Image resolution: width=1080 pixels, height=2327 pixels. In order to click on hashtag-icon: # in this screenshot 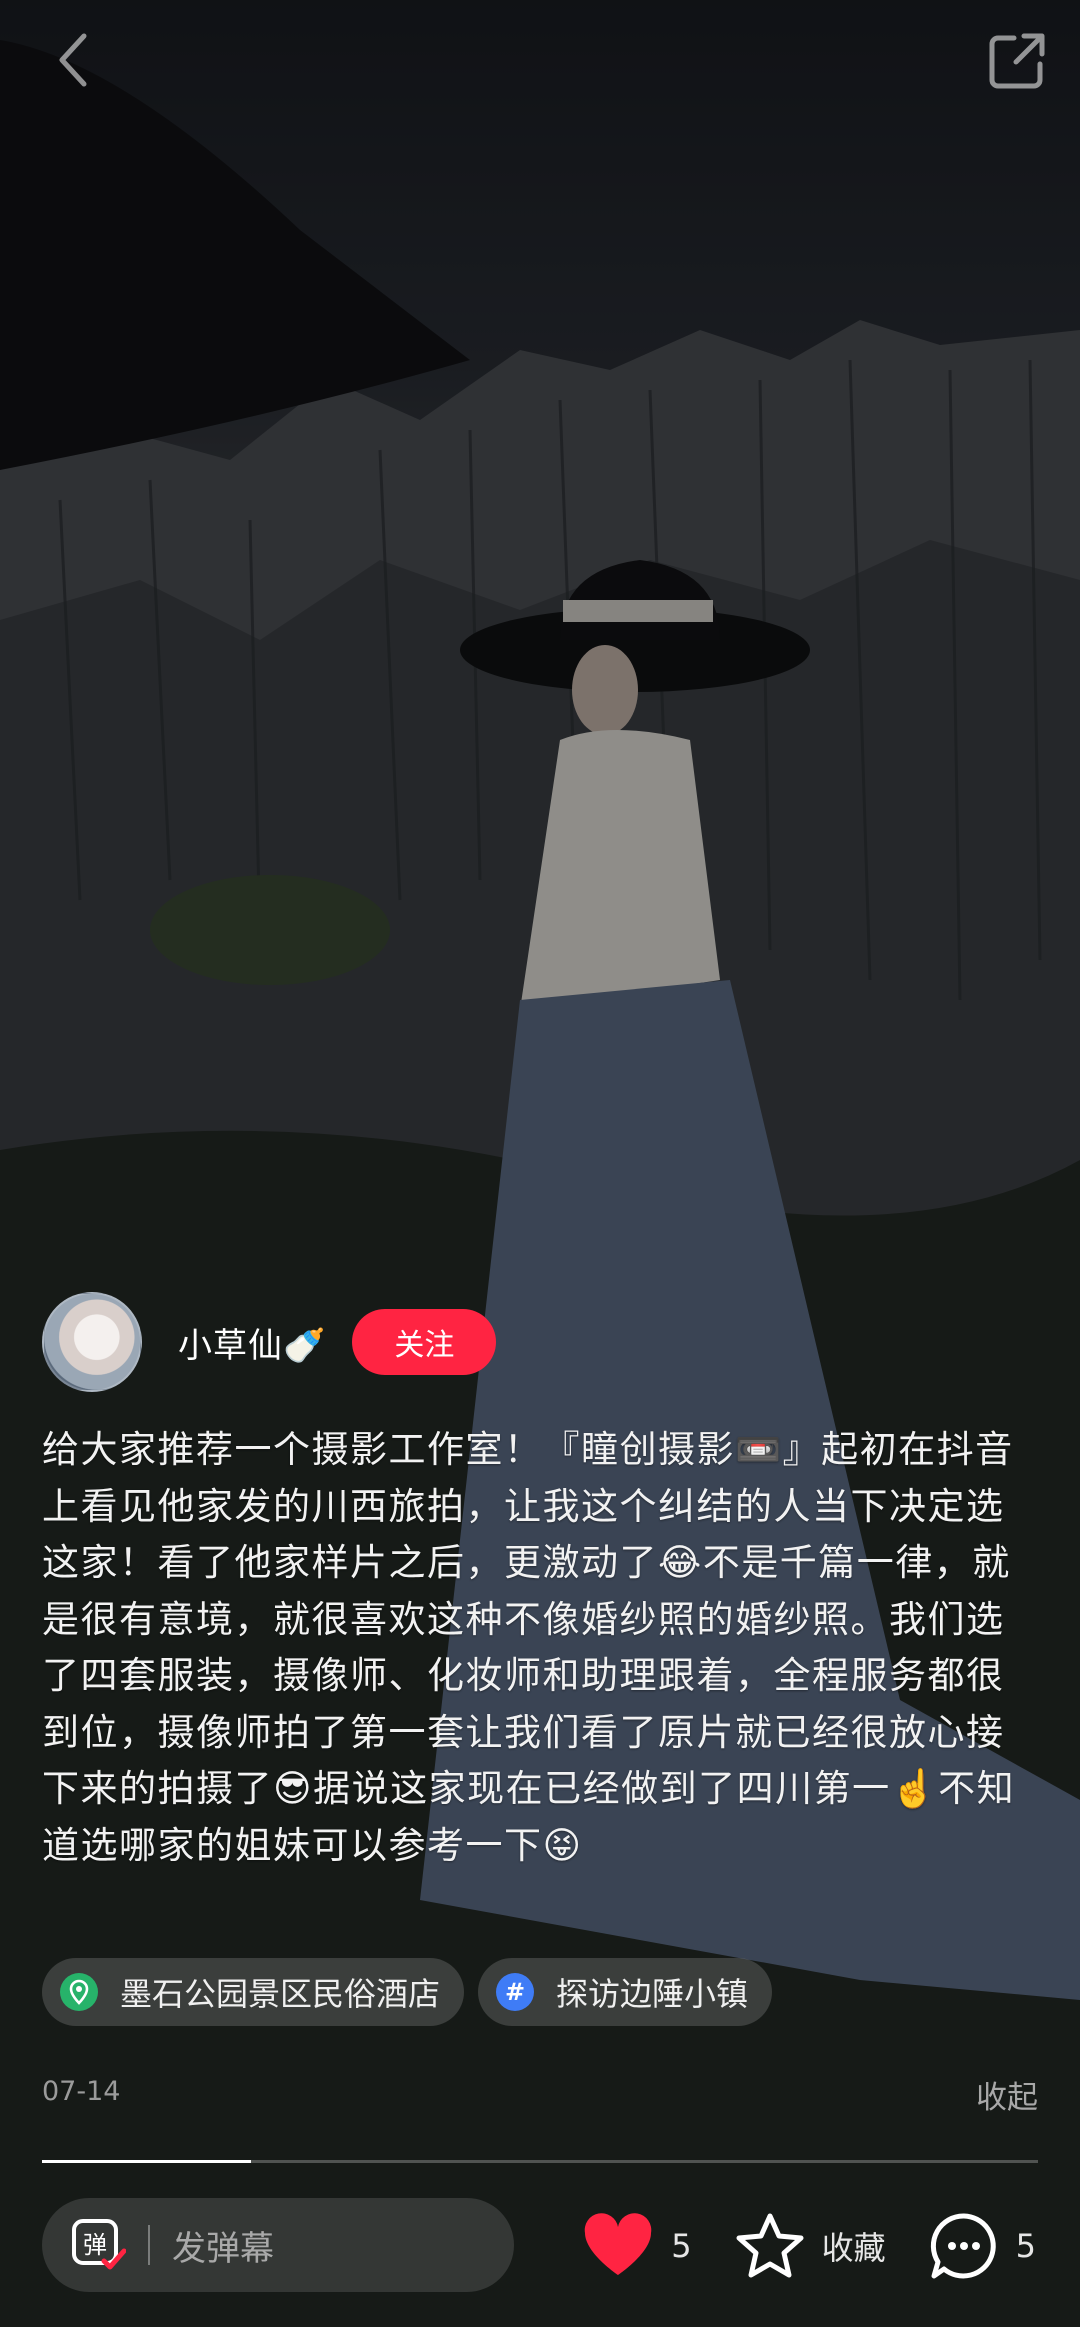, I will do `click(515, 1992)`.